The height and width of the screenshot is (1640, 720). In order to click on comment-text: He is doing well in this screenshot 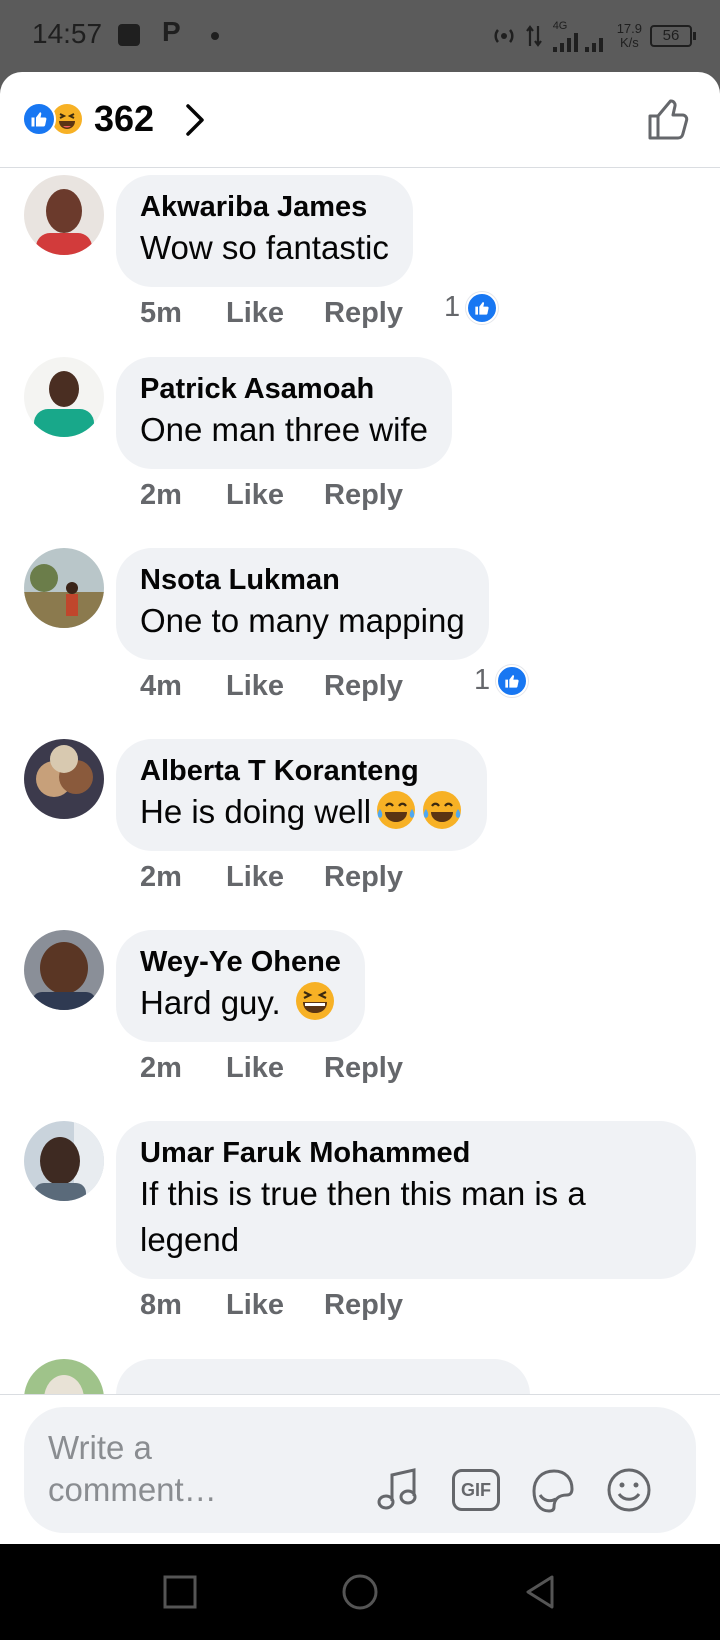, I will do `click(256, 811)`.